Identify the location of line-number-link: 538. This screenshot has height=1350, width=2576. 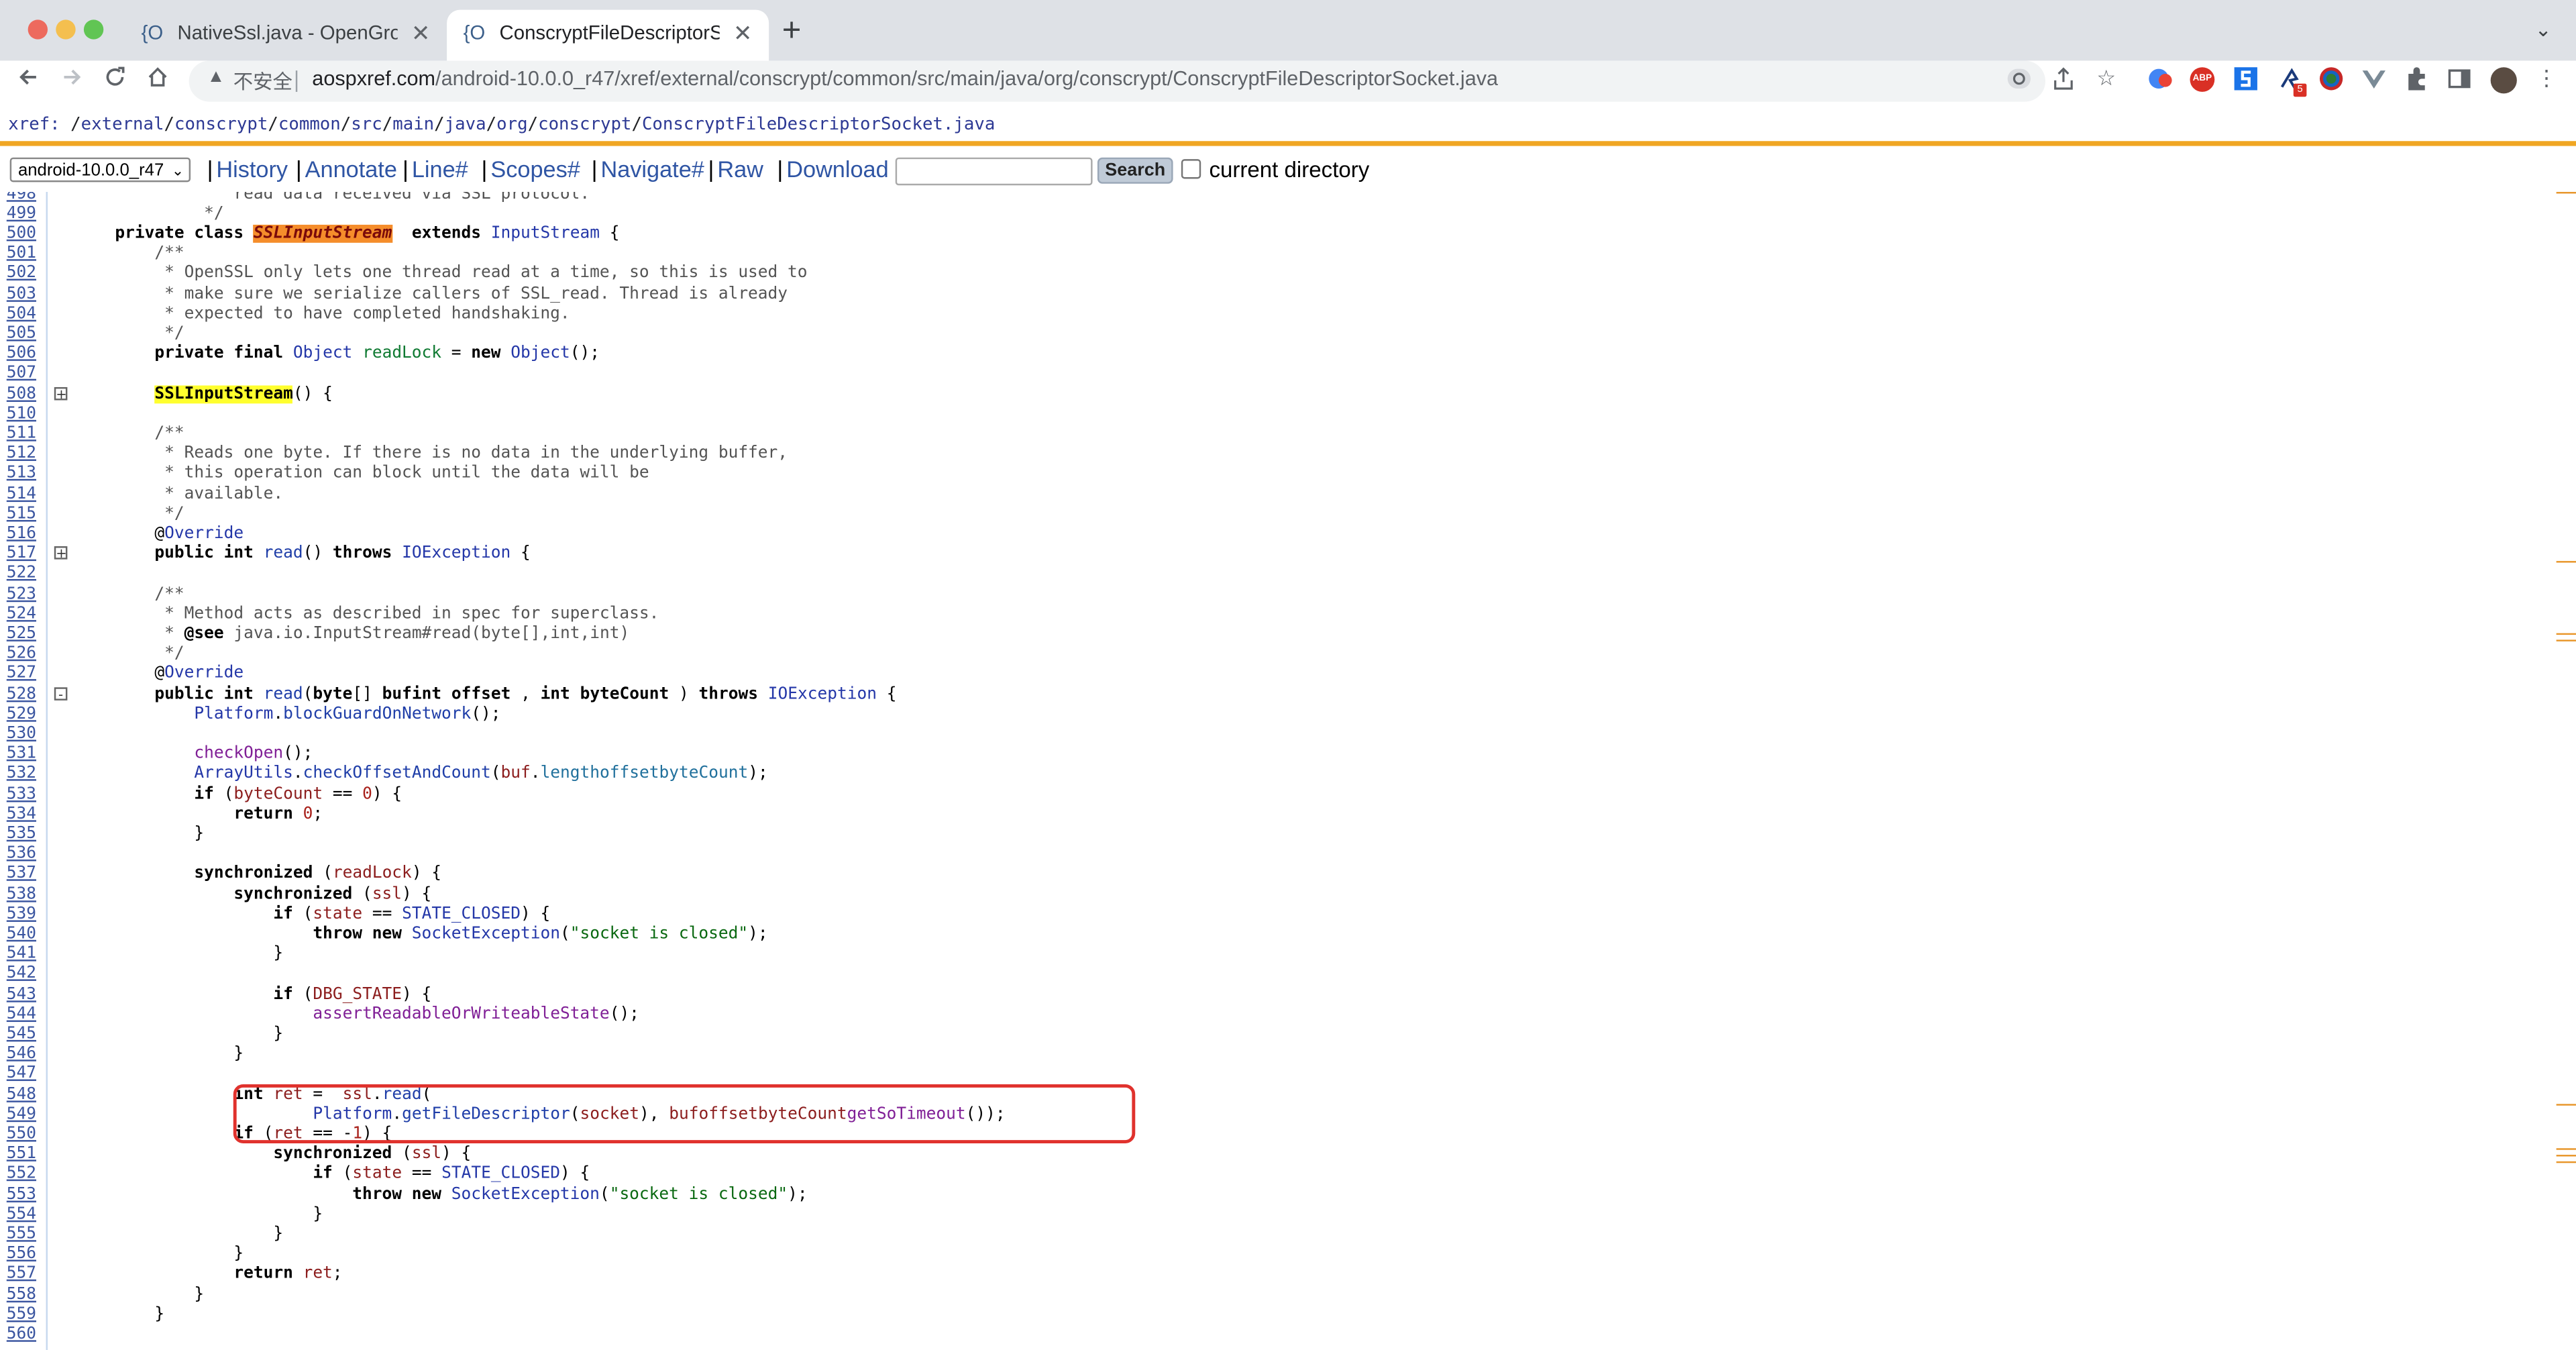
(21, 894).